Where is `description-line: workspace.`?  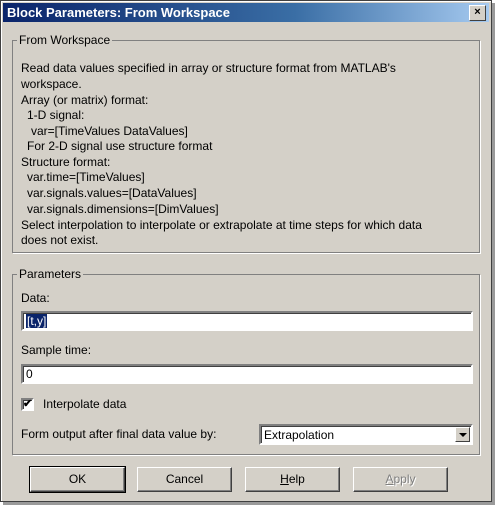 description-line: workspace. is located at coordinates (51, 84).